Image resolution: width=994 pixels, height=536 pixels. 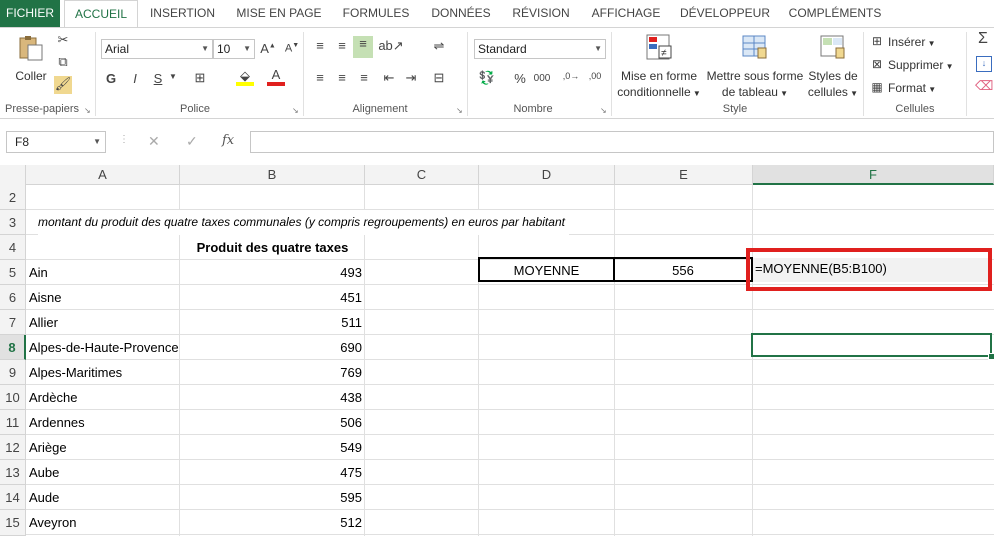 I want to click on insert-cells-button: Insérer ▼, so click(x=912, y=43).